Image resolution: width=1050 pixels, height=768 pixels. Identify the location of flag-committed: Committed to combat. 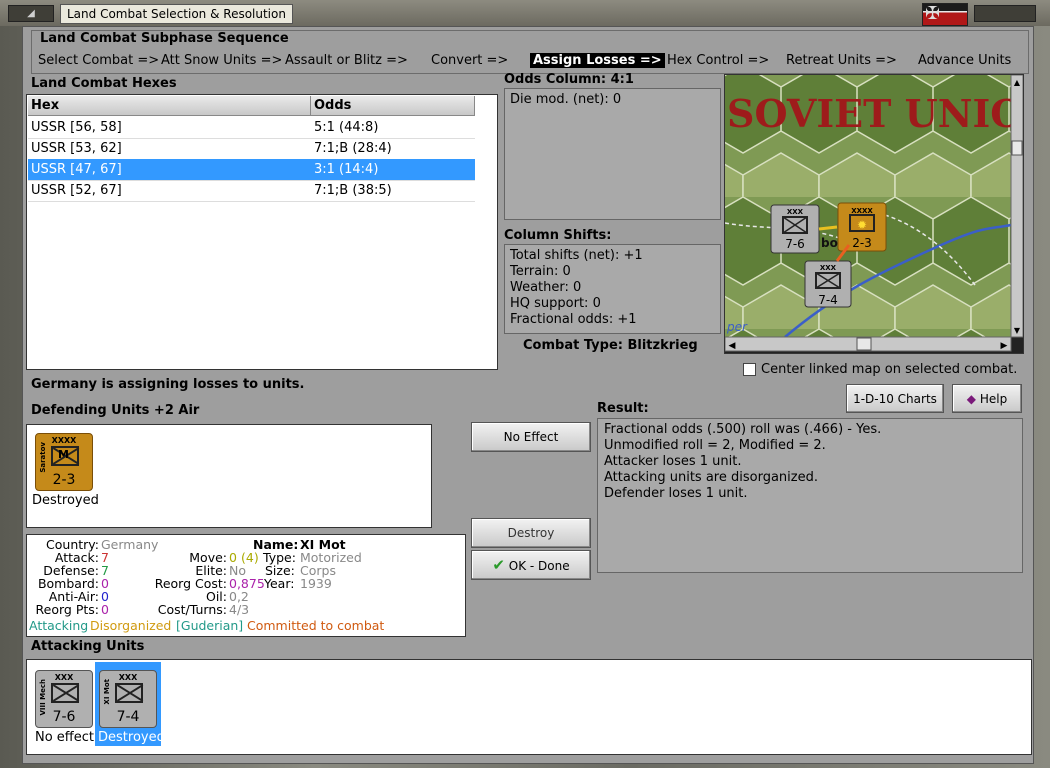
(316, 625).